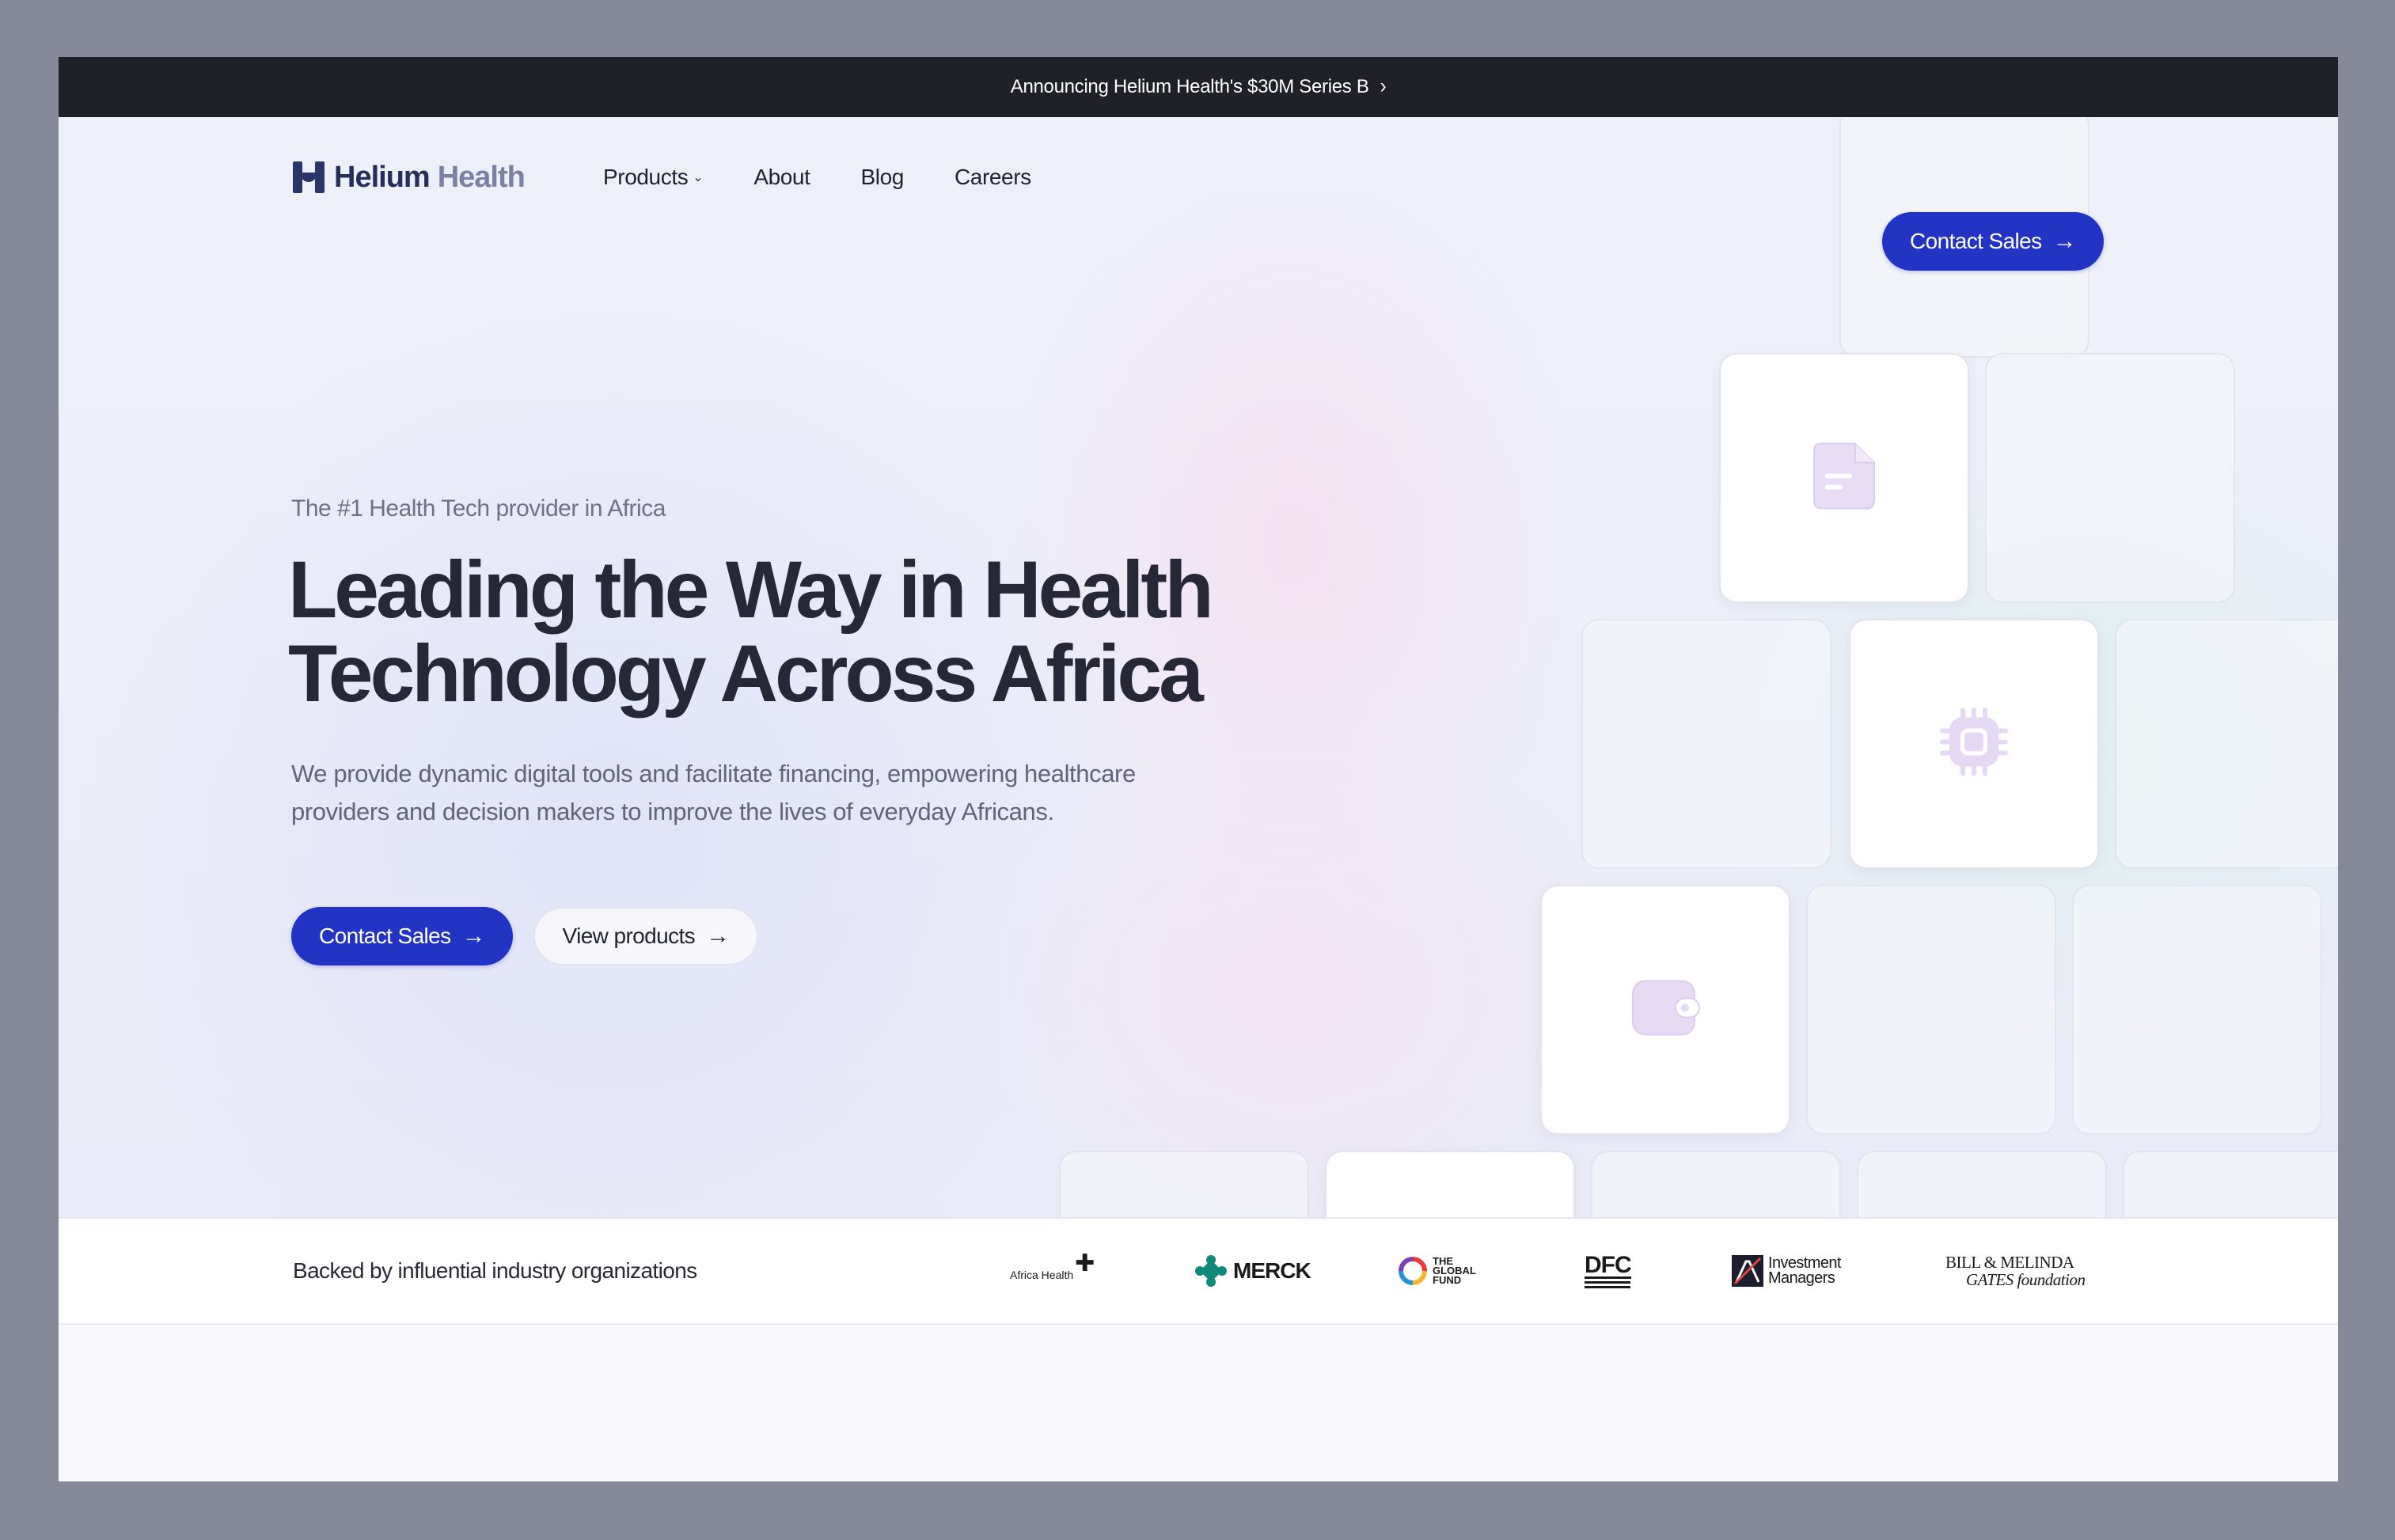  Describe the element at coordinates (1052, 1266) in the screenshot. I see `africa-health-logo: Africa Health ✚` at that location.